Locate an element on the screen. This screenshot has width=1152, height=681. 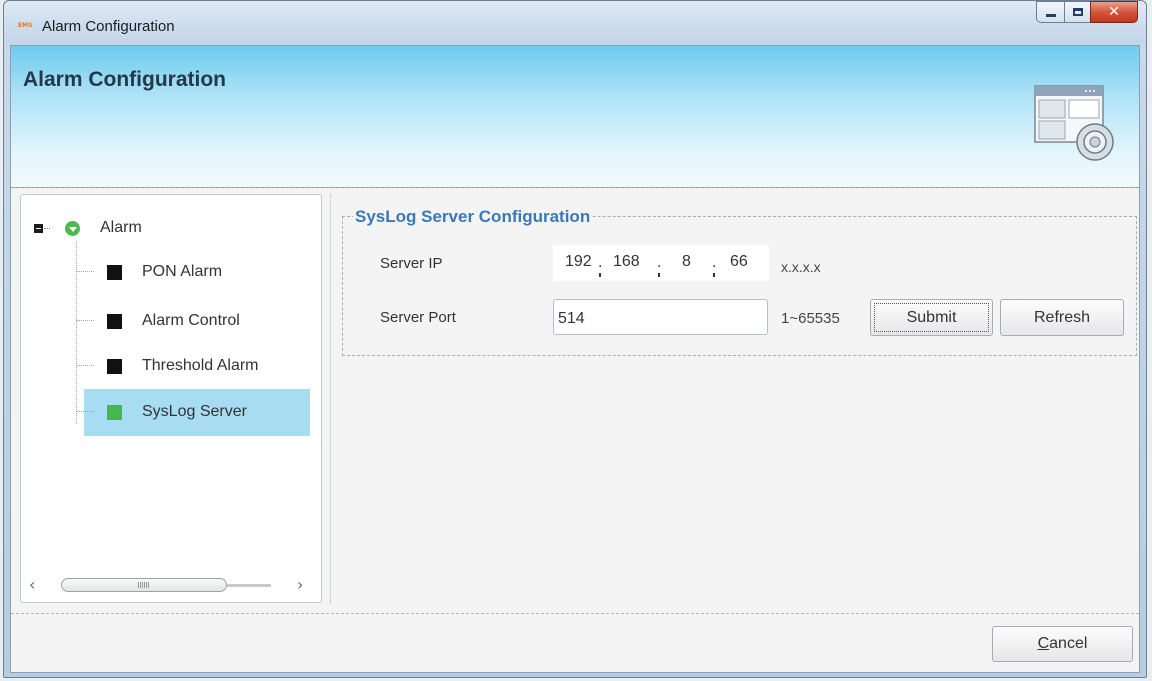
refresh-button-label: Refresh is located at coordinates (1062, 317).